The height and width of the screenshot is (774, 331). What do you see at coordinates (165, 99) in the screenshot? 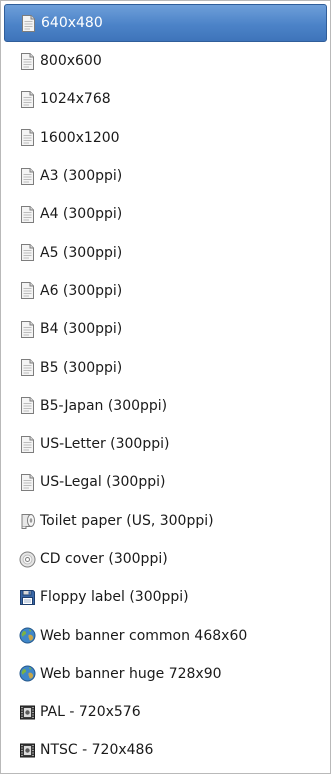
I see `menu-item-1024x768: 1024x768` at bounding box center [165, 99].